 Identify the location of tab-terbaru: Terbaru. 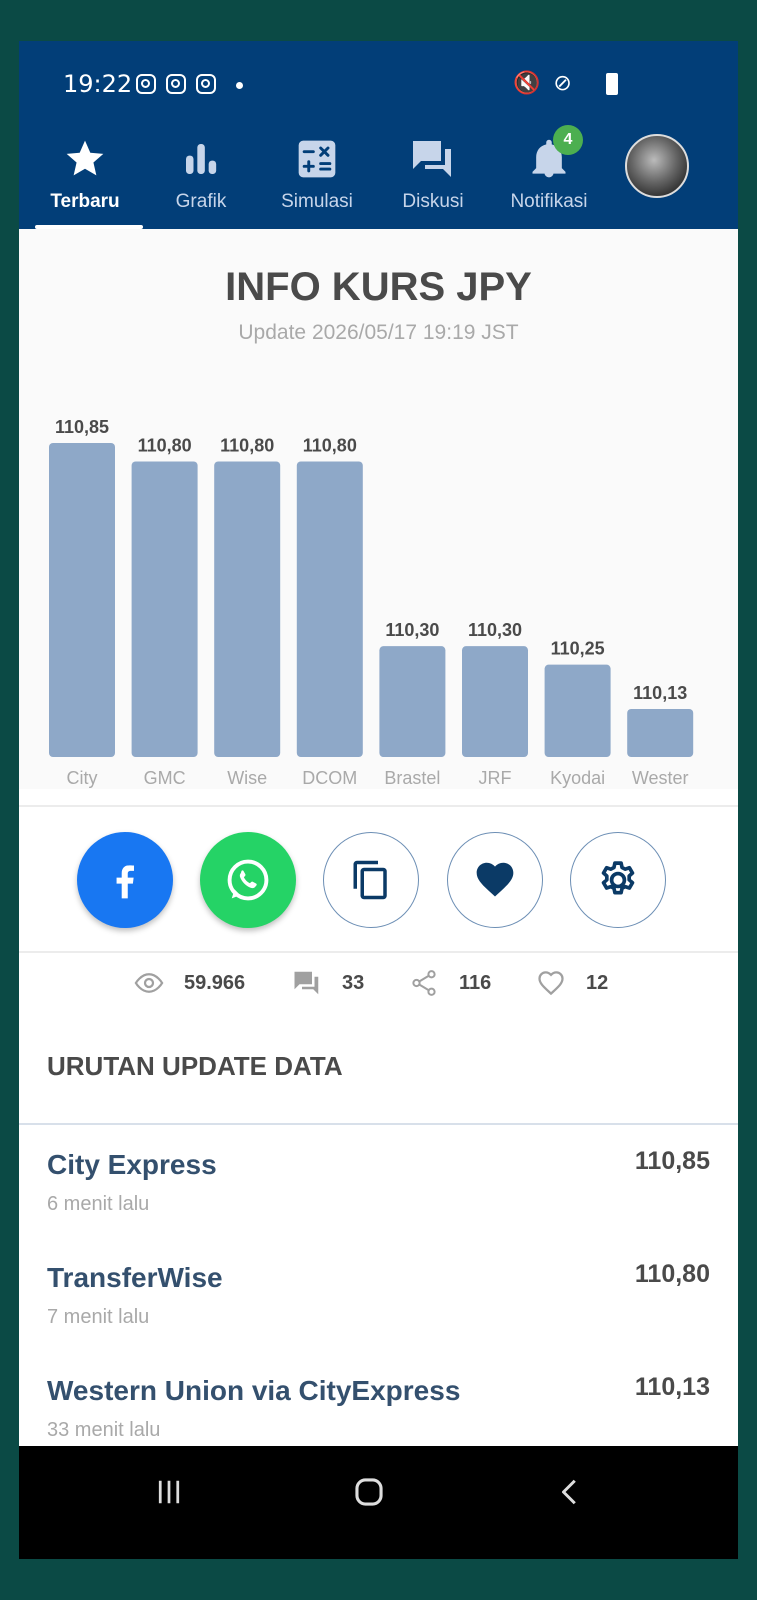
(85, 178).